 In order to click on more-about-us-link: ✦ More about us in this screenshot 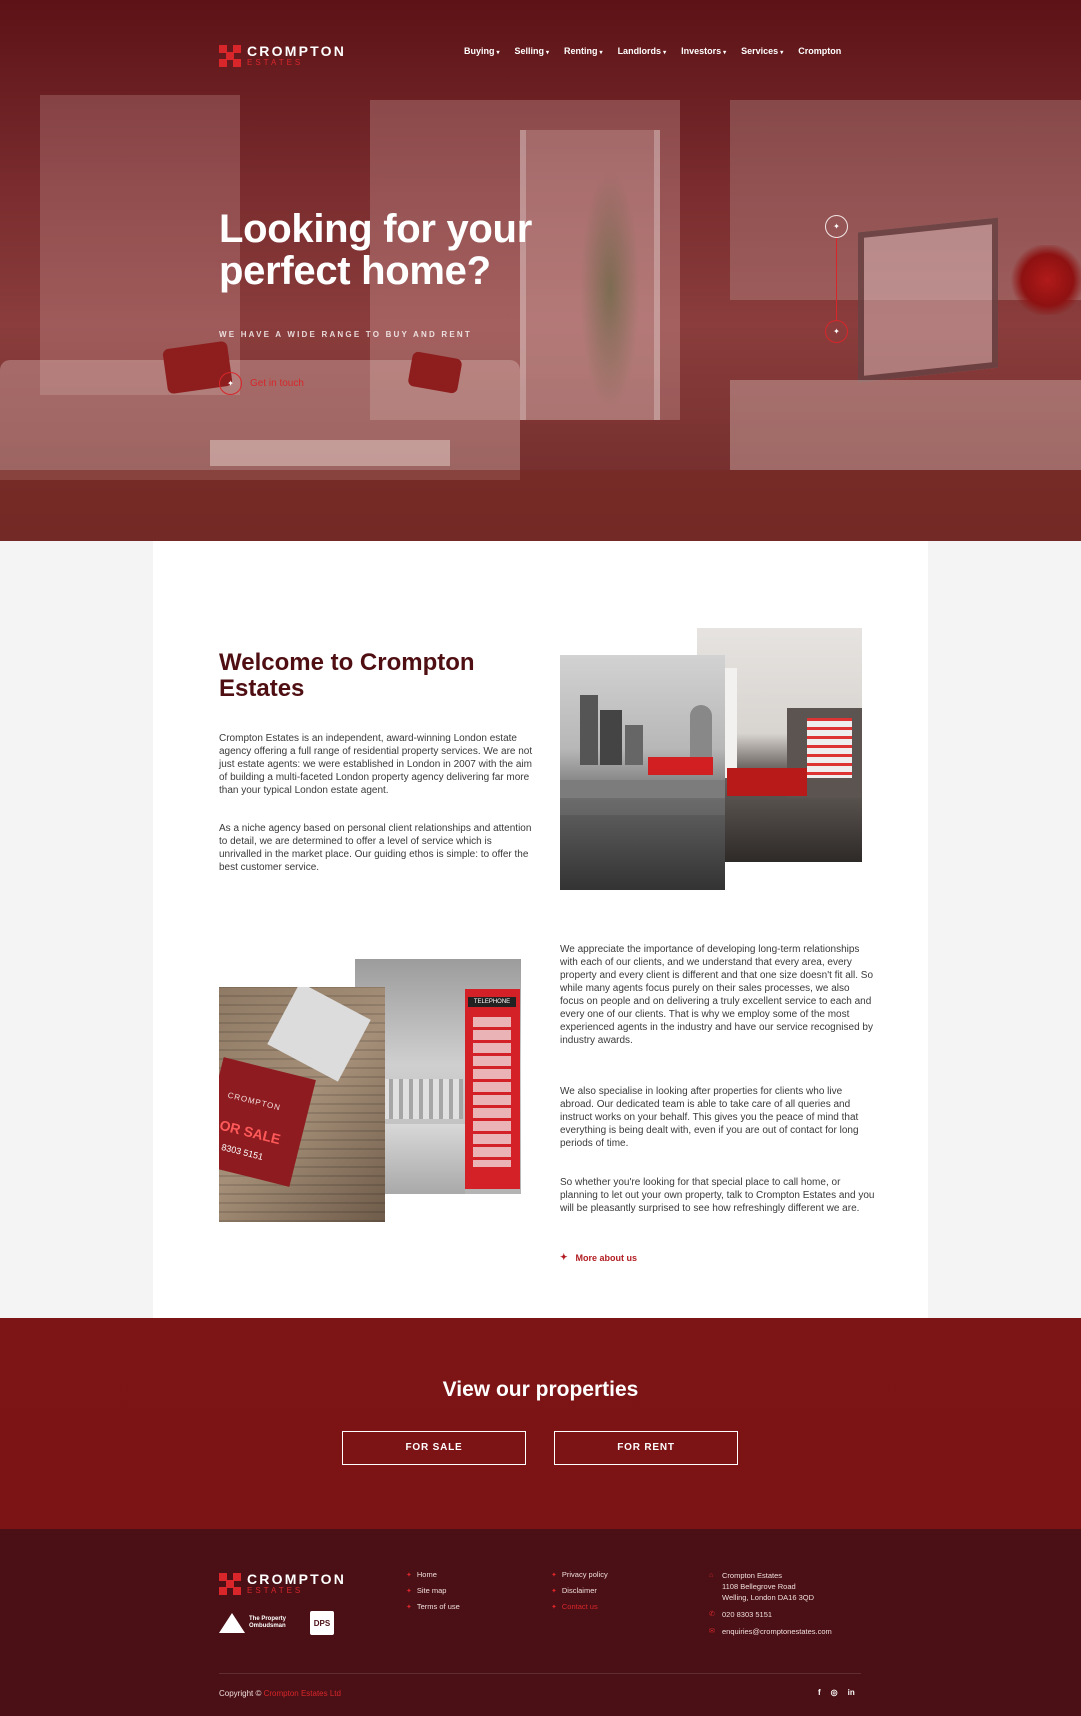, I will do `click(598, 1257)`.